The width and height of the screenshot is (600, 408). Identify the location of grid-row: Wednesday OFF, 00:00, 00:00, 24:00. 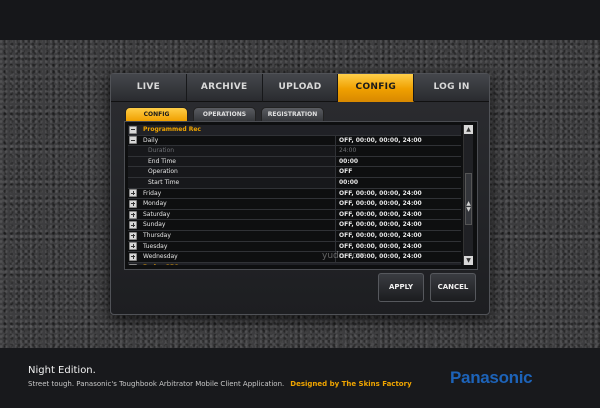
(294, 257).